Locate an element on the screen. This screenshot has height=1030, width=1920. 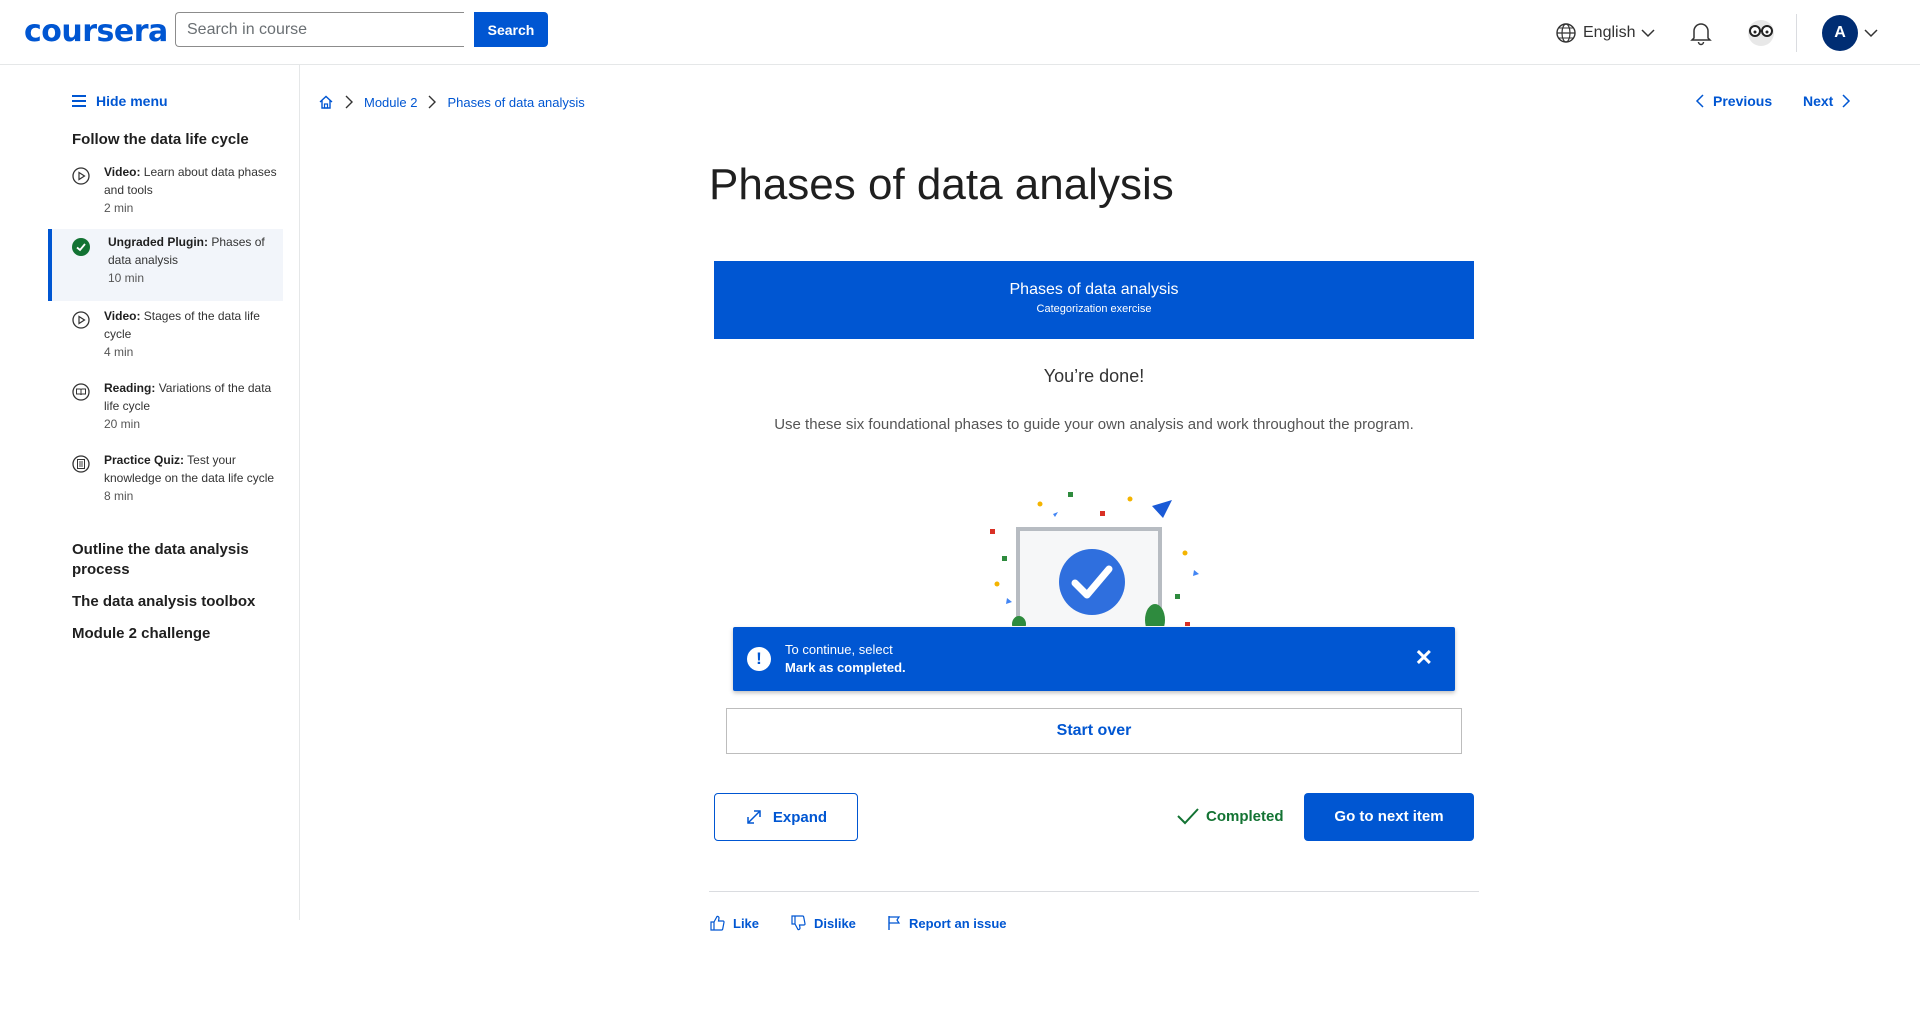
hide-menu-label: Hide menu is located at coordinates (132, 101).